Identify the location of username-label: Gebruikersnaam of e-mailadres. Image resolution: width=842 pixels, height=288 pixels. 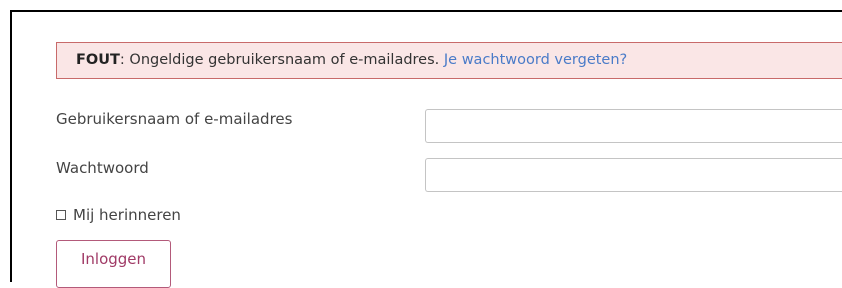
(174, 119).